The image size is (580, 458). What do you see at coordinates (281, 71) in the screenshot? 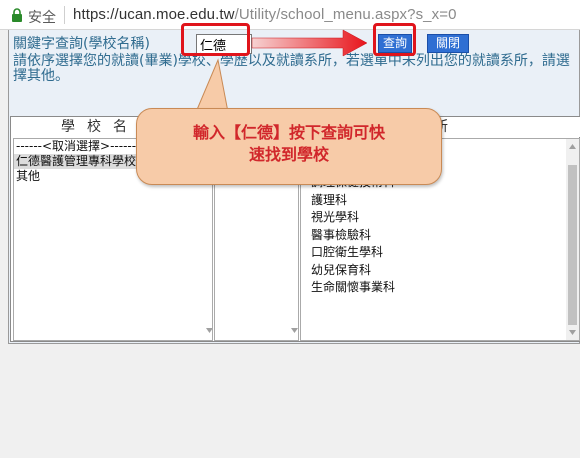
I see `annotation-overlay` at bounding box center [281, 71].